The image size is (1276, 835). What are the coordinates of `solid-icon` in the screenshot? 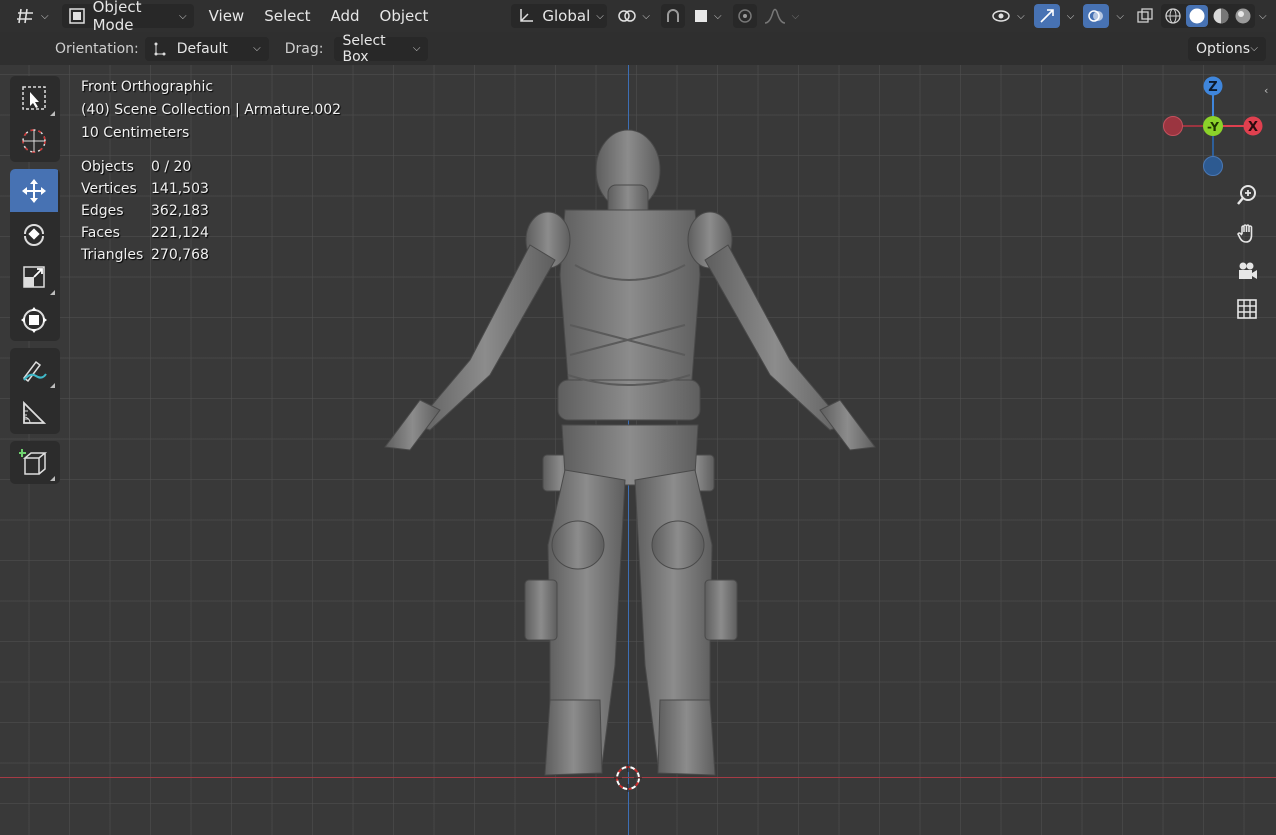 It's located at (1196, 16).